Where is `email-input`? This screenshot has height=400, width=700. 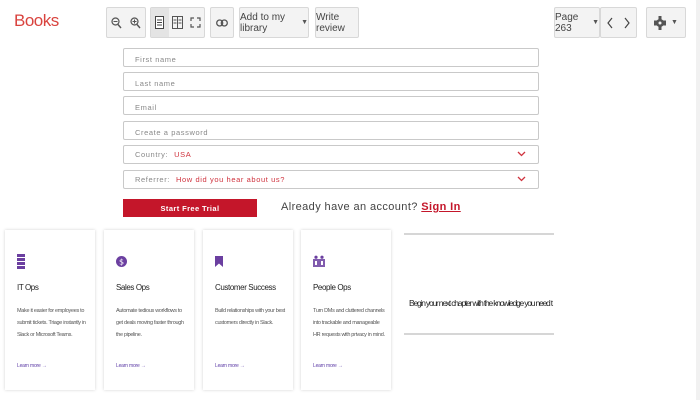
email-input is located at coordinates (331, 107).